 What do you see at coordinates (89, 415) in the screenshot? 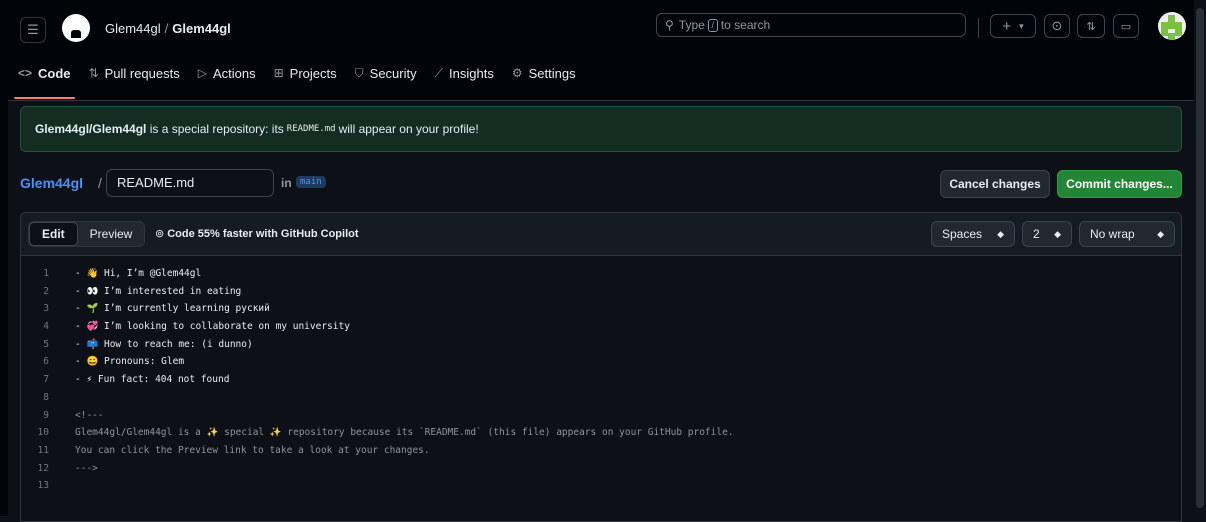
I see `line-text: <!---` at bounding box center [89, 415].